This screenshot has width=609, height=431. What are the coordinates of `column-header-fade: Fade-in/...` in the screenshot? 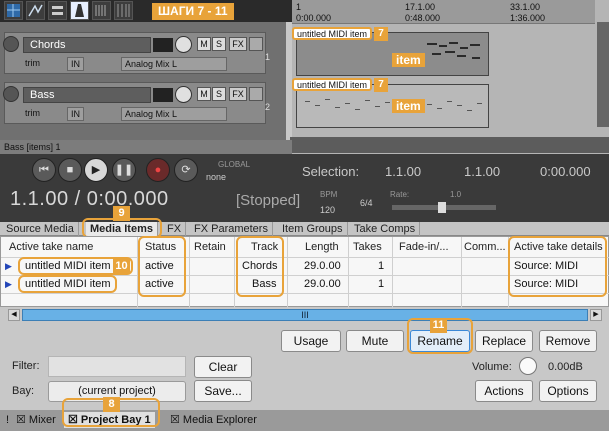 It's located at (424, 247).